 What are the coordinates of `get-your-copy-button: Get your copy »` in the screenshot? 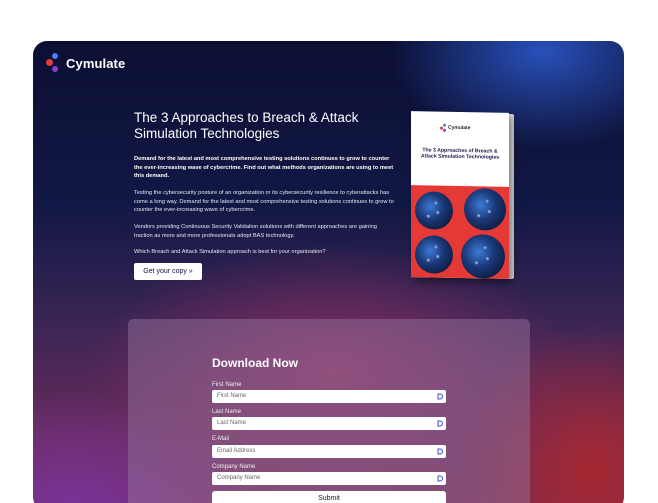 It's located at (168, 271).